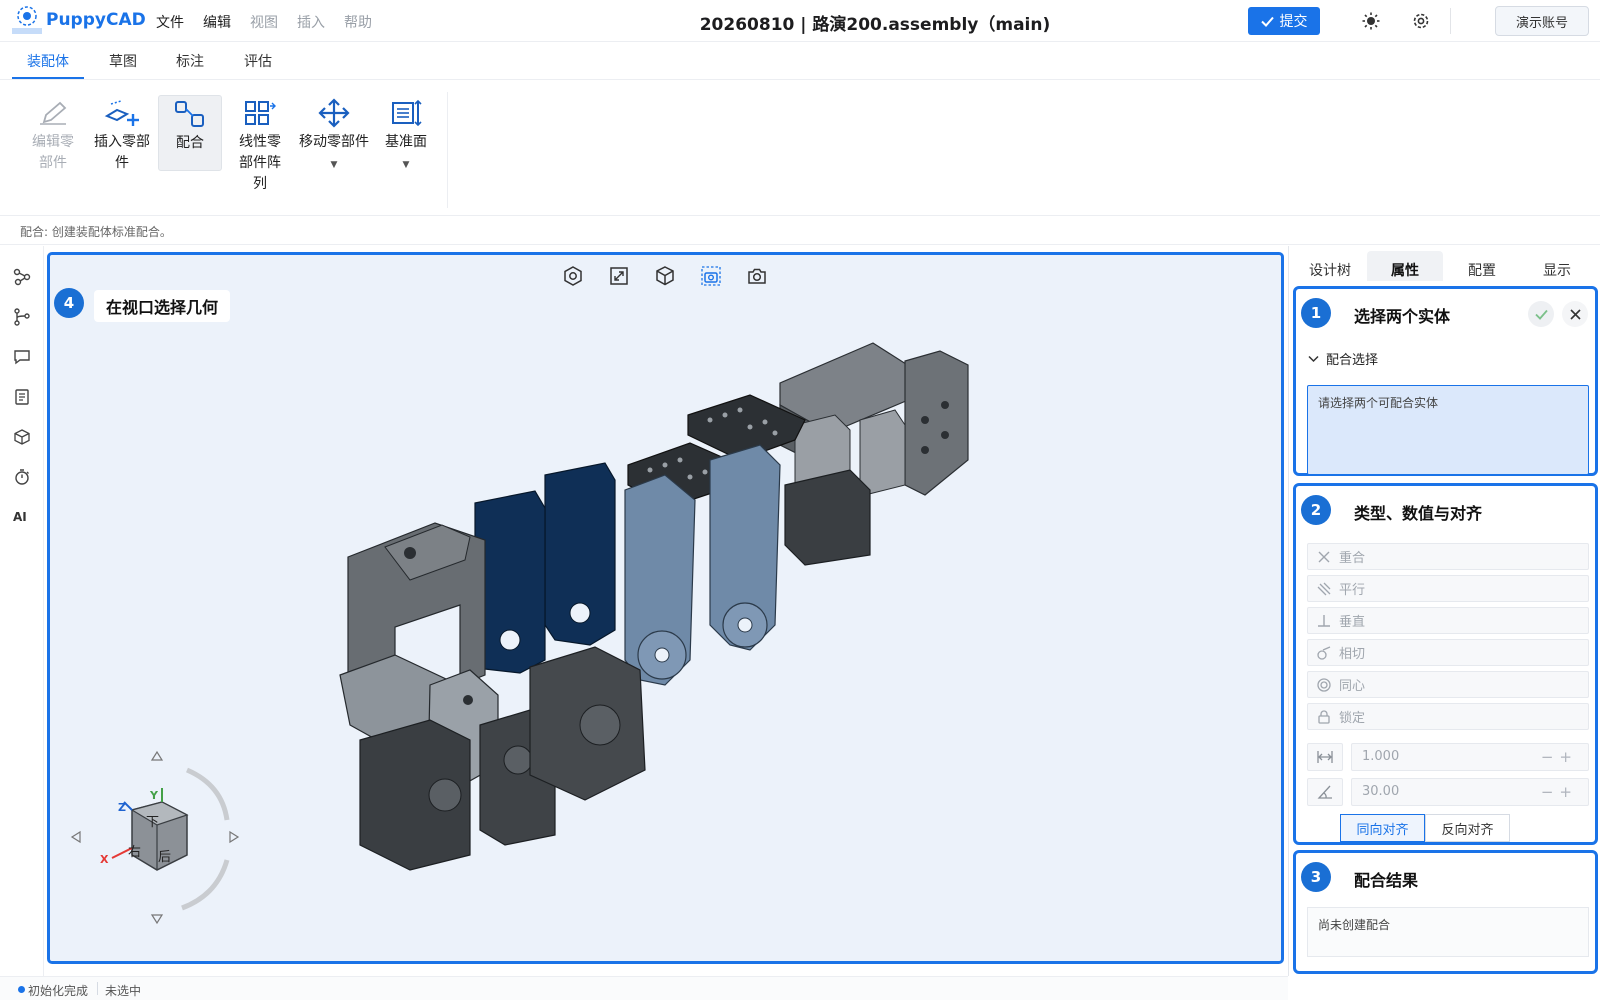  I want to click on align-same-button: 同向对齐, so click(1382, 828).